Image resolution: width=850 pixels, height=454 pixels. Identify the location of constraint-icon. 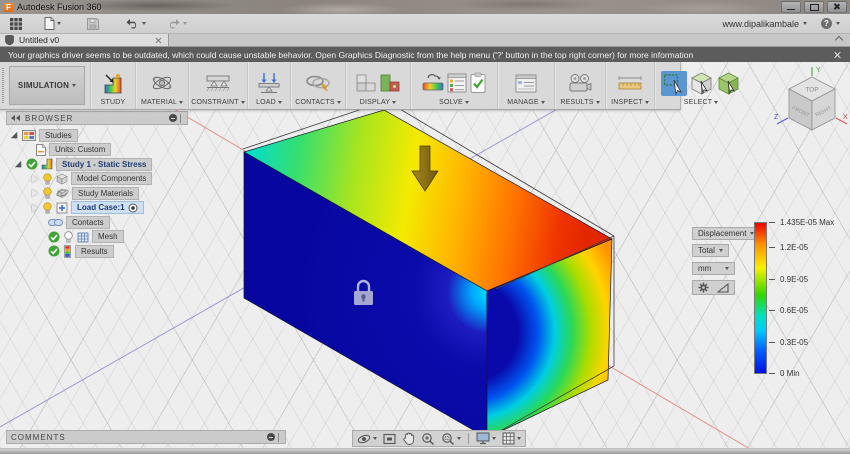
(218, 83).